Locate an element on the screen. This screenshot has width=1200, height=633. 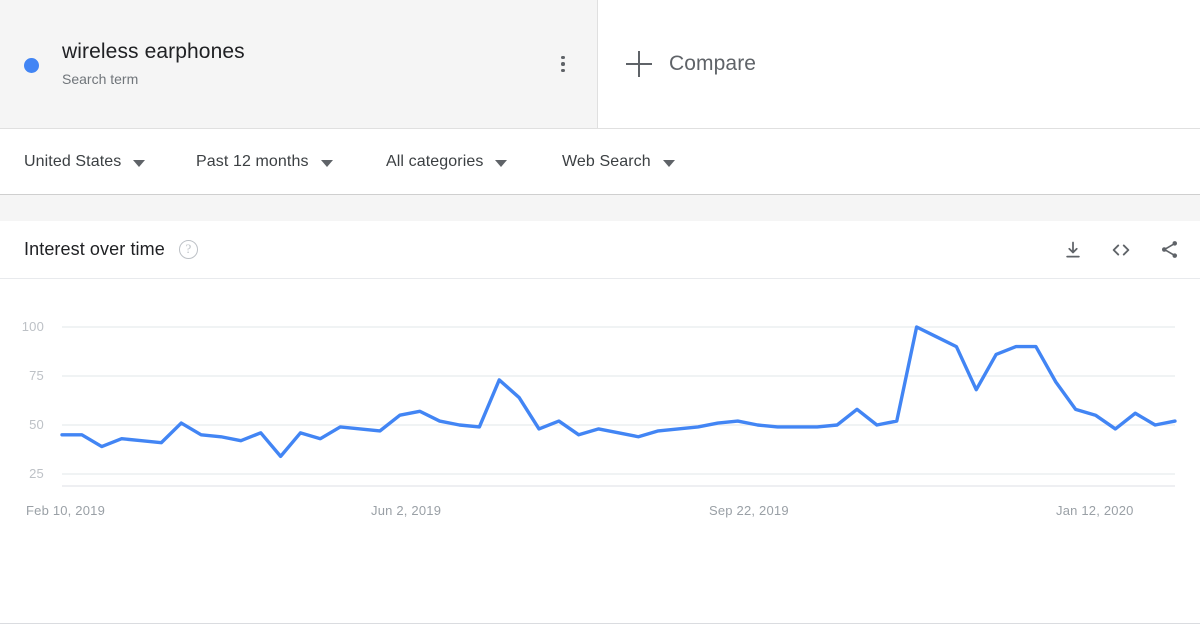
chart-header: Interest over time ? is located at coordinates (600, 250).